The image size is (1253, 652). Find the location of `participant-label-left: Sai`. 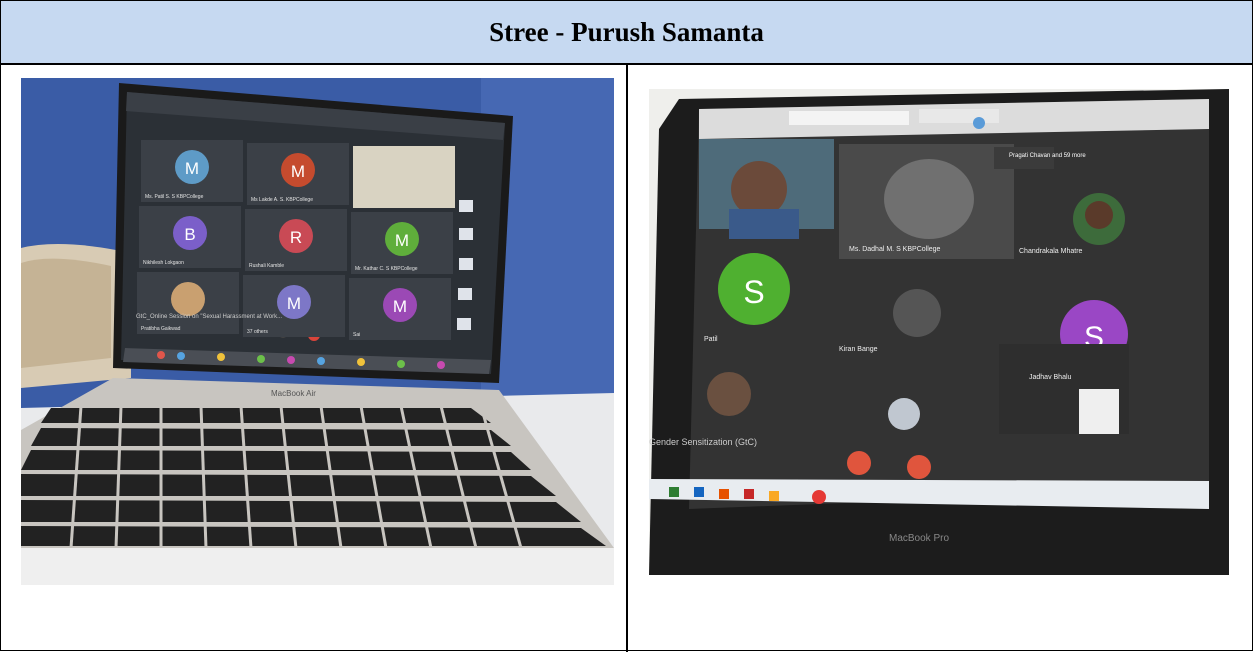

participant-label-left: Sai is located at coordinates (356, 335).